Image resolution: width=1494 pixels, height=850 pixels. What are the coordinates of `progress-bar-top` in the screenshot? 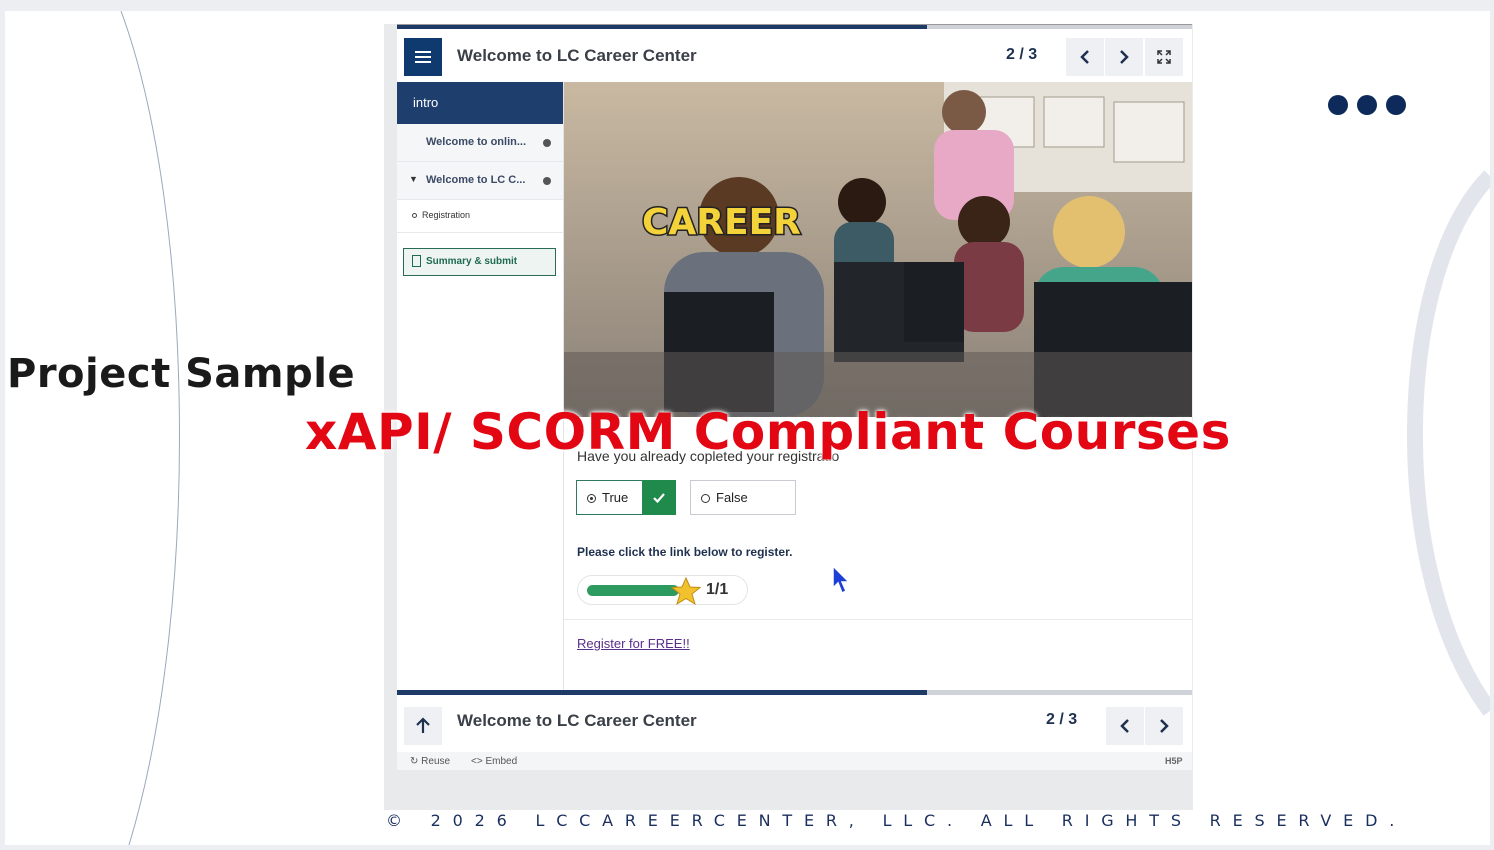 It's located at (794, 27).